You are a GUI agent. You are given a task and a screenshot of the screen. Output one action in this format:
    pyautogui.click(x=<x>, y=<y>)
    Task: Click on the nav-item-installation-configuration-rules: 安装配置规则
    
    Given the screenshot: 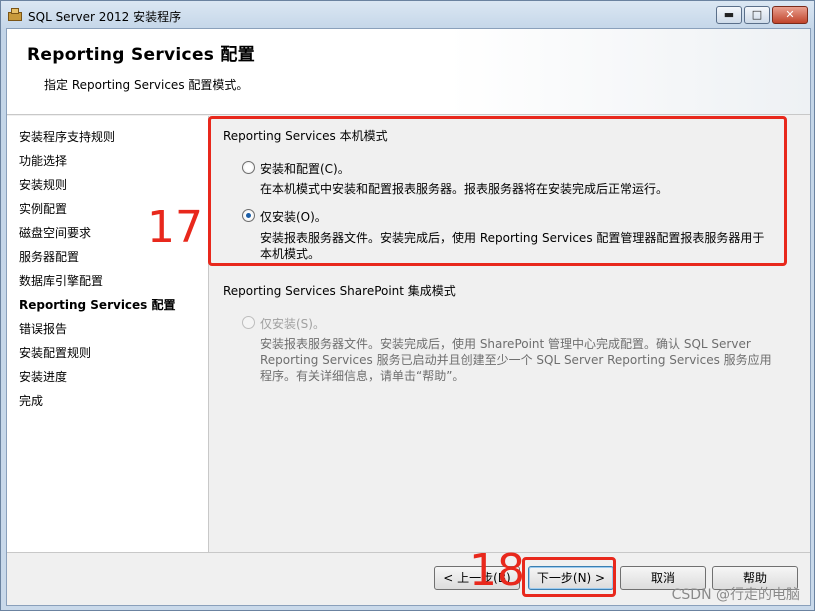 What is the action you would take?
    pyautogui.click(x=55, y=352)
    